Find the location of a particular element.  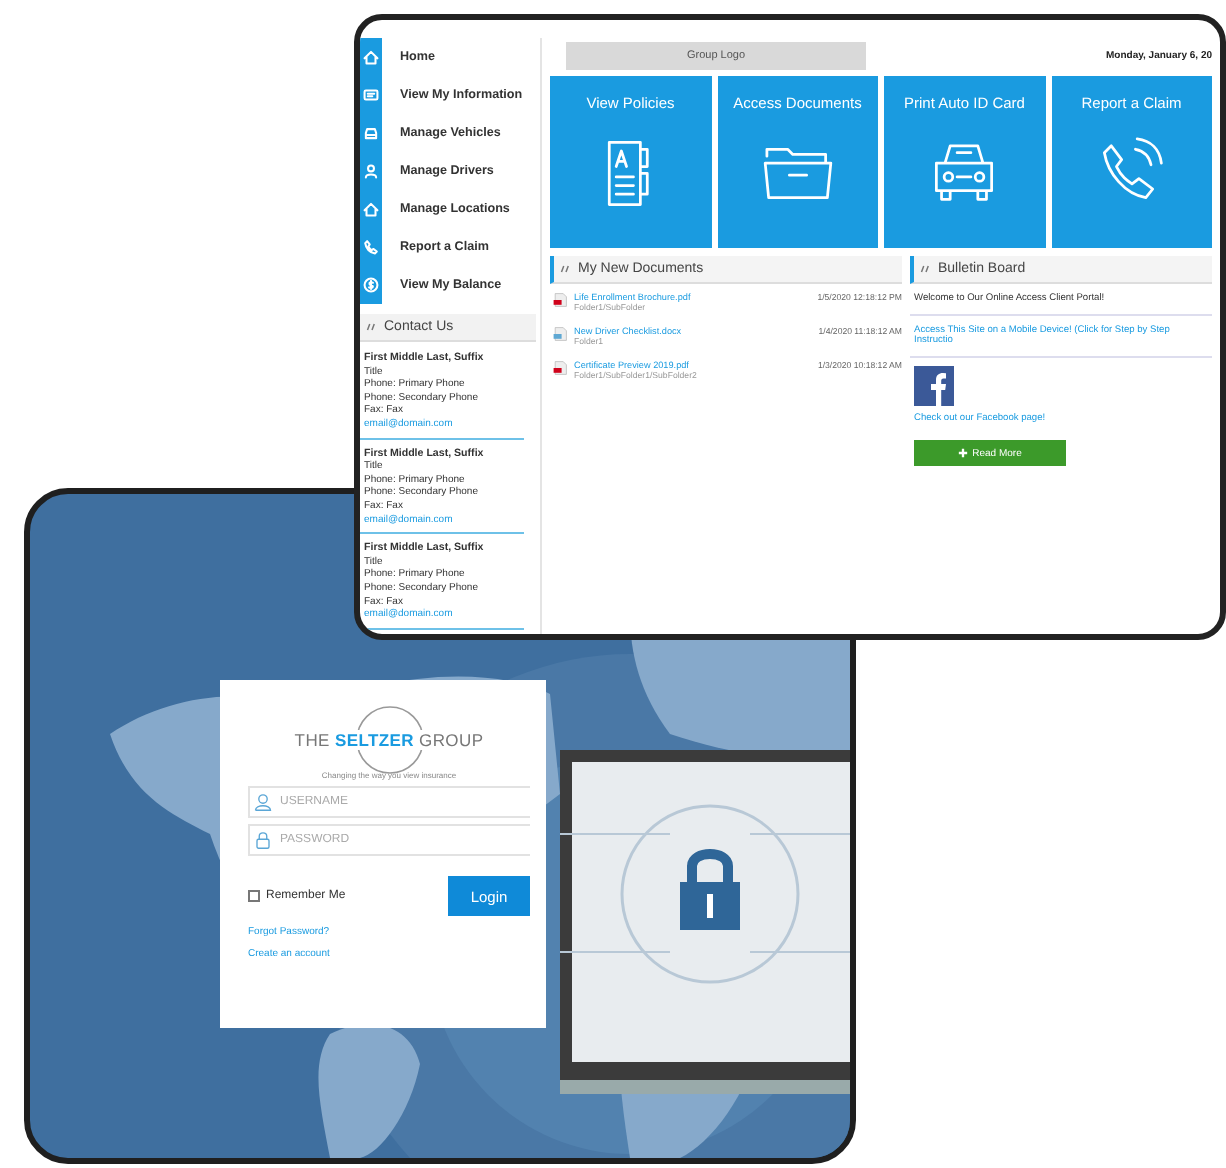

phone-icon is located at coordinates (371, 247).